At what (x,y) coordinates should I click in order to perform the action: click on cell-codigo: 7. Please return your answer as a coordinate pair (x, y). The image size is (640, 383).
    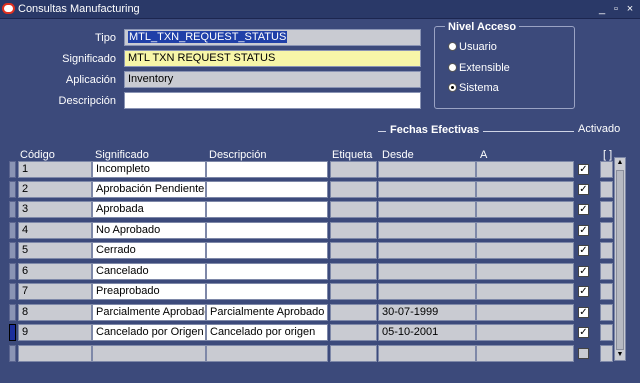
    Looking at the image, I should click on (55, 291).